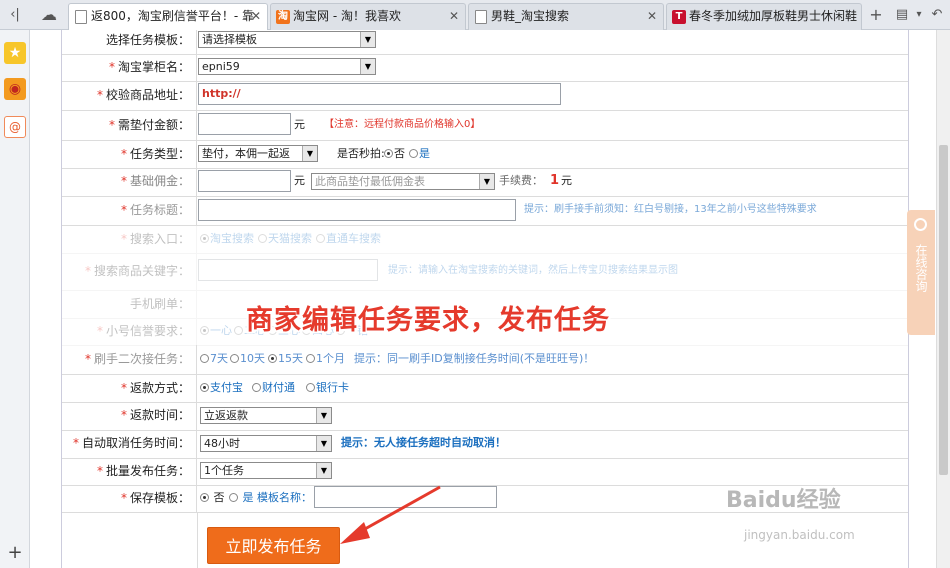  What do you see at coordinates (485, 155) in the screenshot?
I see `row-task-type: * 任务类型： 垫付，本佣一起返 ▼ 是否秒拍: 否 是` at bounding box center [485, 155].